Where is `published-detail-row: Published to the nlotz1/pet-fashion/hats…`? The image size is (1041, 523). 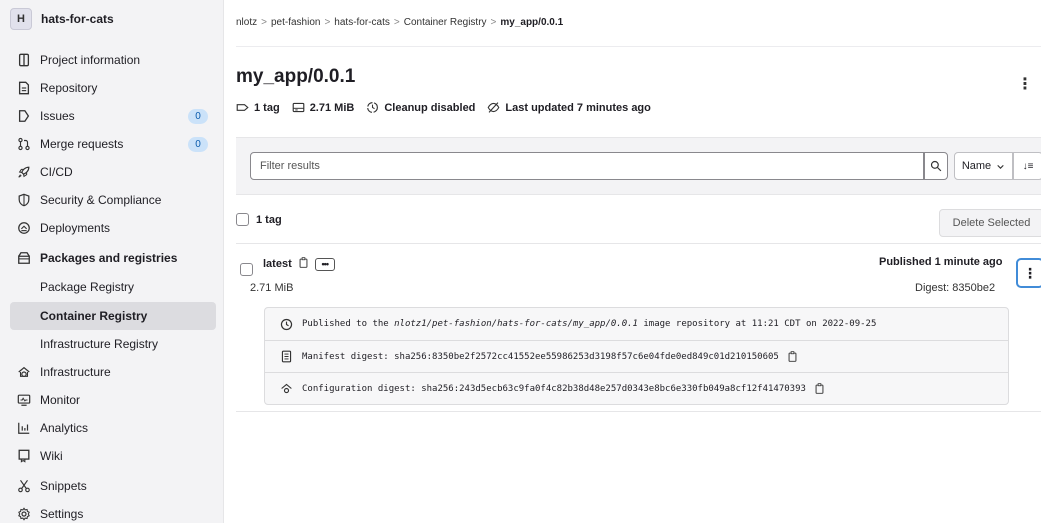 published-detail-row: Published to the nlotz1/pet-fashion/hats… is located at coordinates (636, 324).